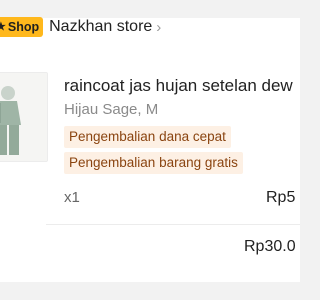  I want to click on store-header: ★ Shop Nazkhan store ›, so click(80, 27).